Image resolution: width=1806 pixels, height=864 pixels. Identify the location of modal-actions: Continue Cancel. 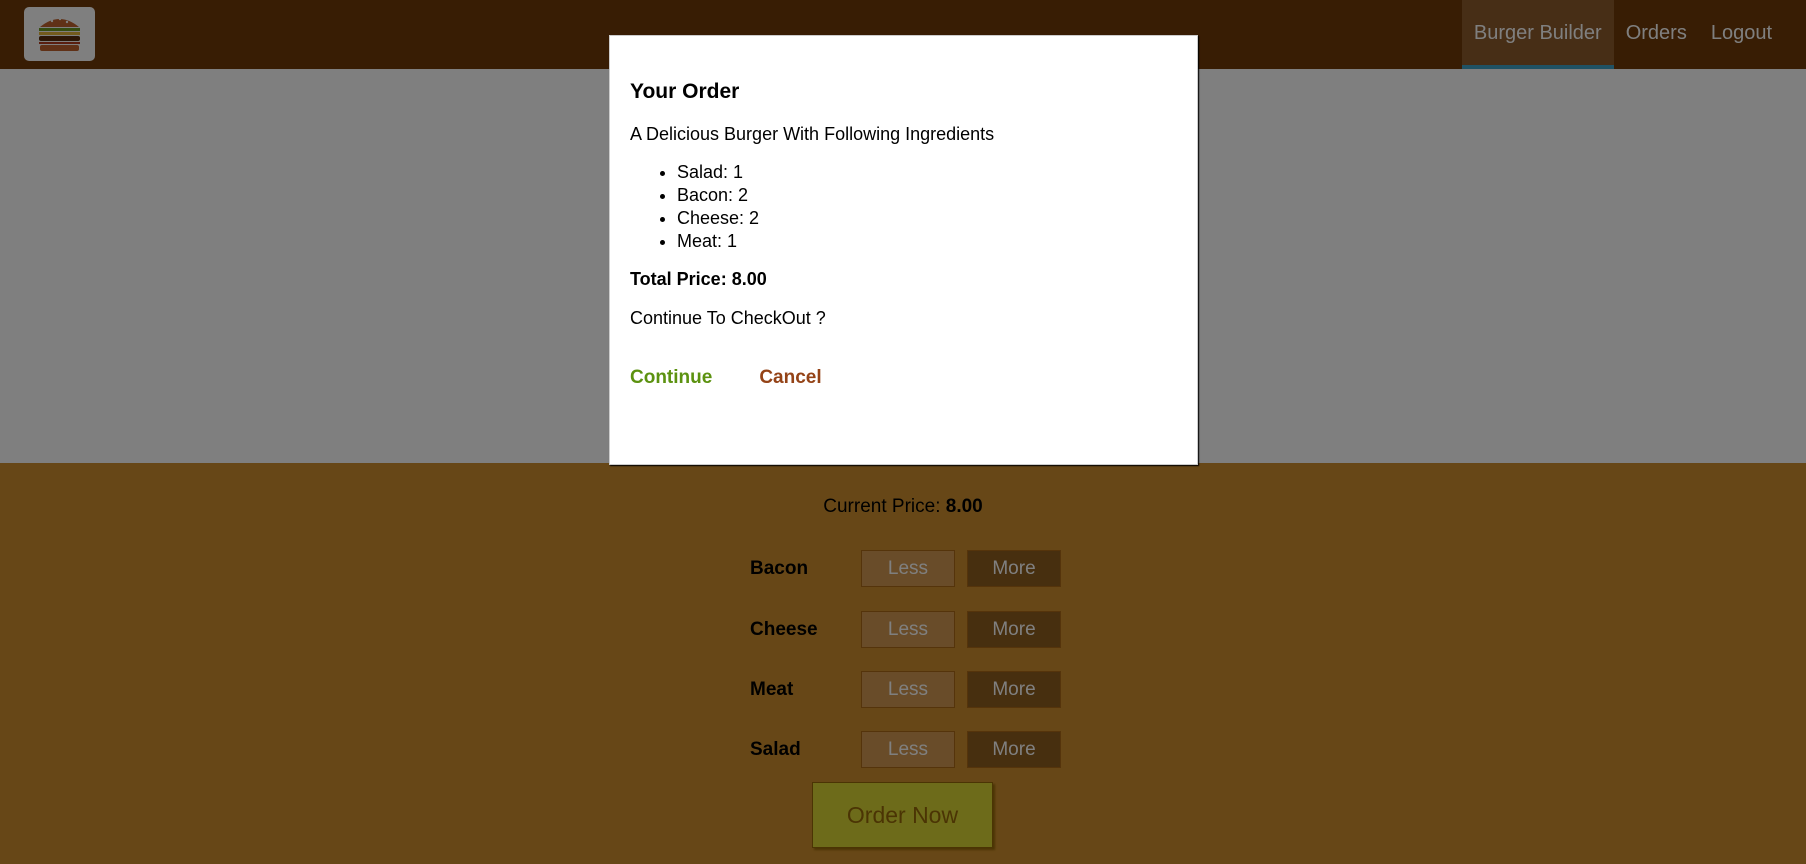
(903, 378).